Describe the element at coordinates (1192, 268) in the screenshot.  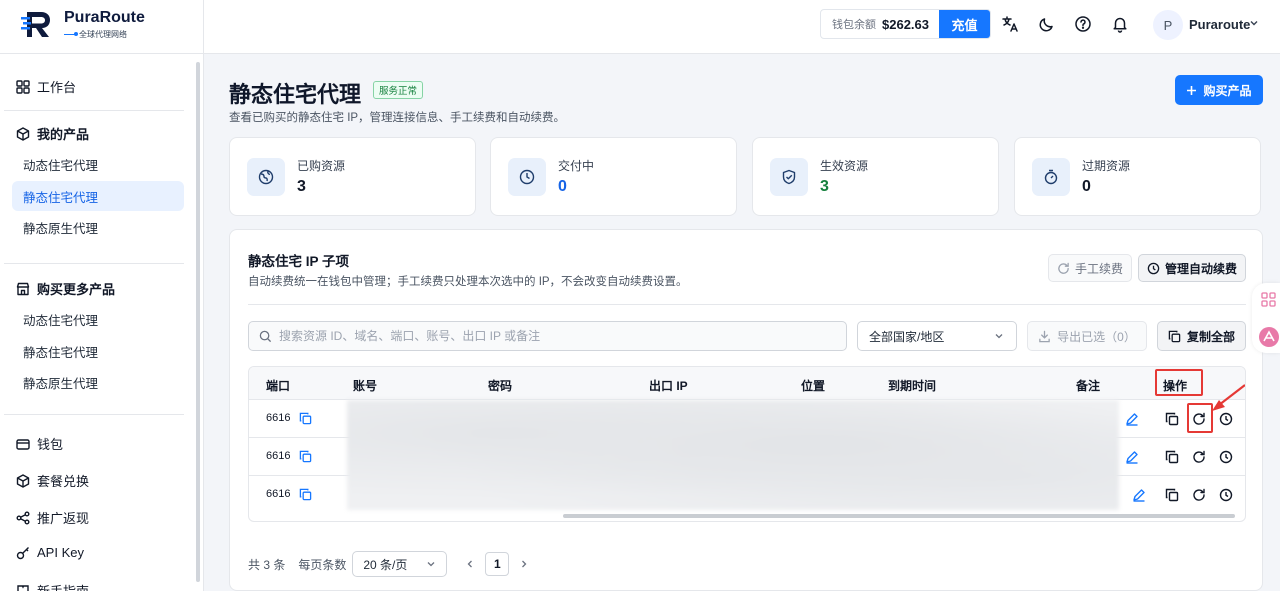
I see `manage-auto-renew-button: 管理自动续费` at that location.